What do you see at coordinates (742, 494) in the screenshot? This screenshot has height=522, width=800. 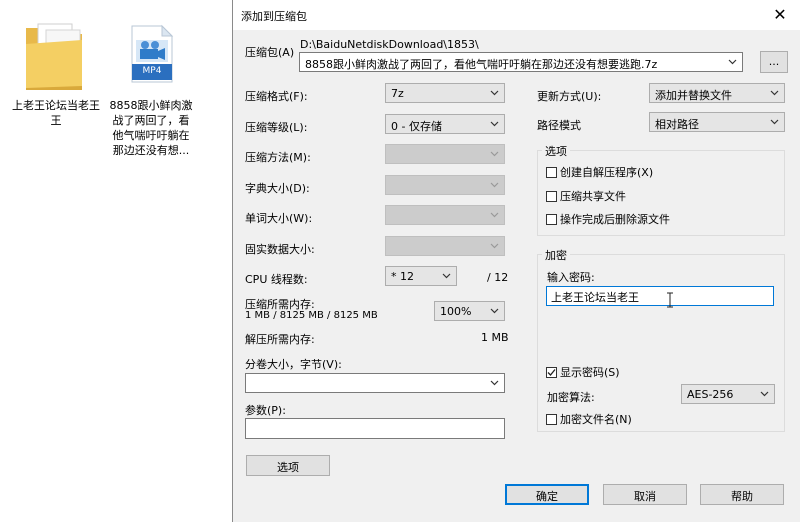 I see `help-button: 帮助` at bounding box center [742, 494].